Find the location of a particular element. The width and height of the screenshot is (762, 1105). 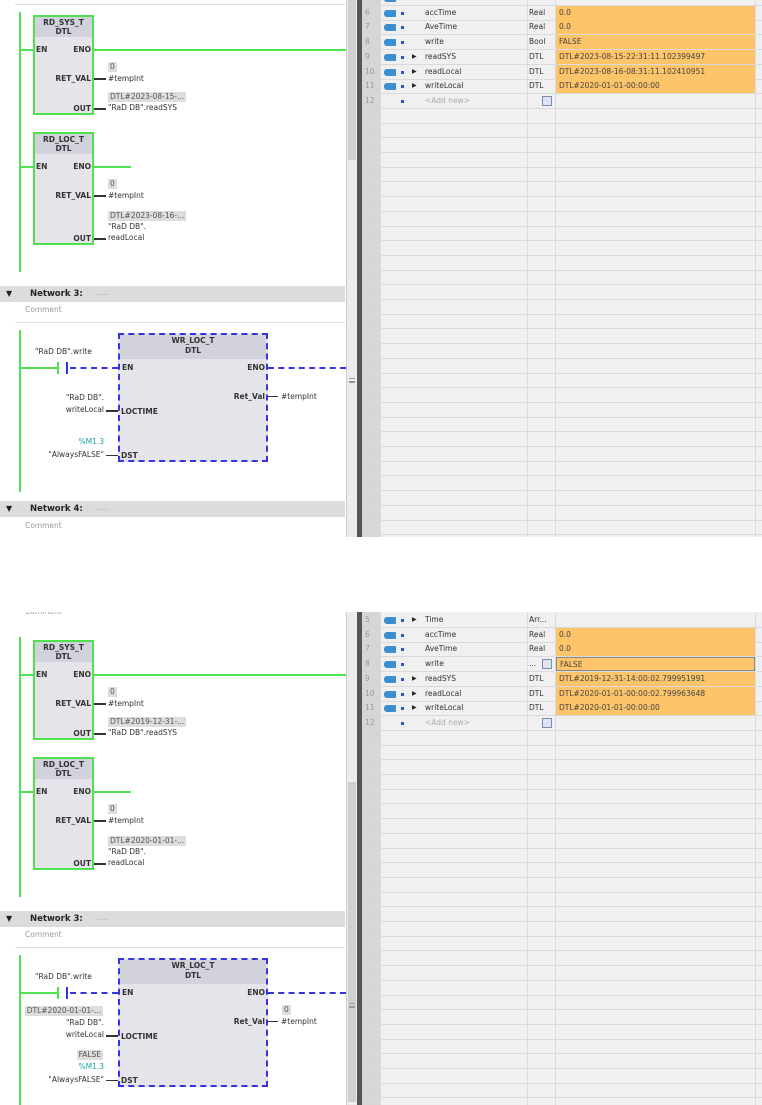

block-type: DTL is located at coordinates (193, 975).